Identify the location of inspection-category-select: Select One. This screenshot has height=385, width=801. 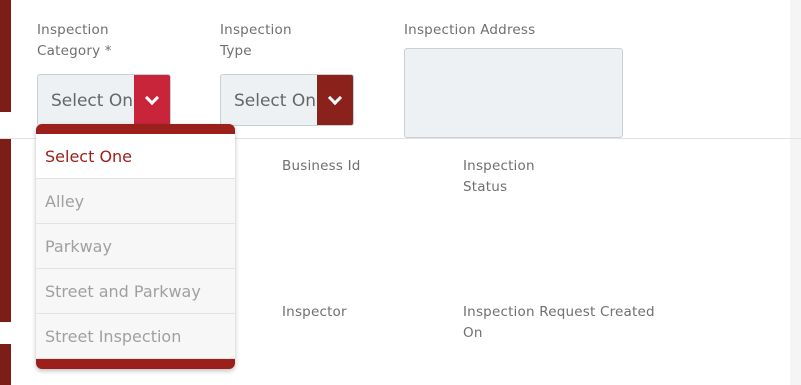
(104, 100).